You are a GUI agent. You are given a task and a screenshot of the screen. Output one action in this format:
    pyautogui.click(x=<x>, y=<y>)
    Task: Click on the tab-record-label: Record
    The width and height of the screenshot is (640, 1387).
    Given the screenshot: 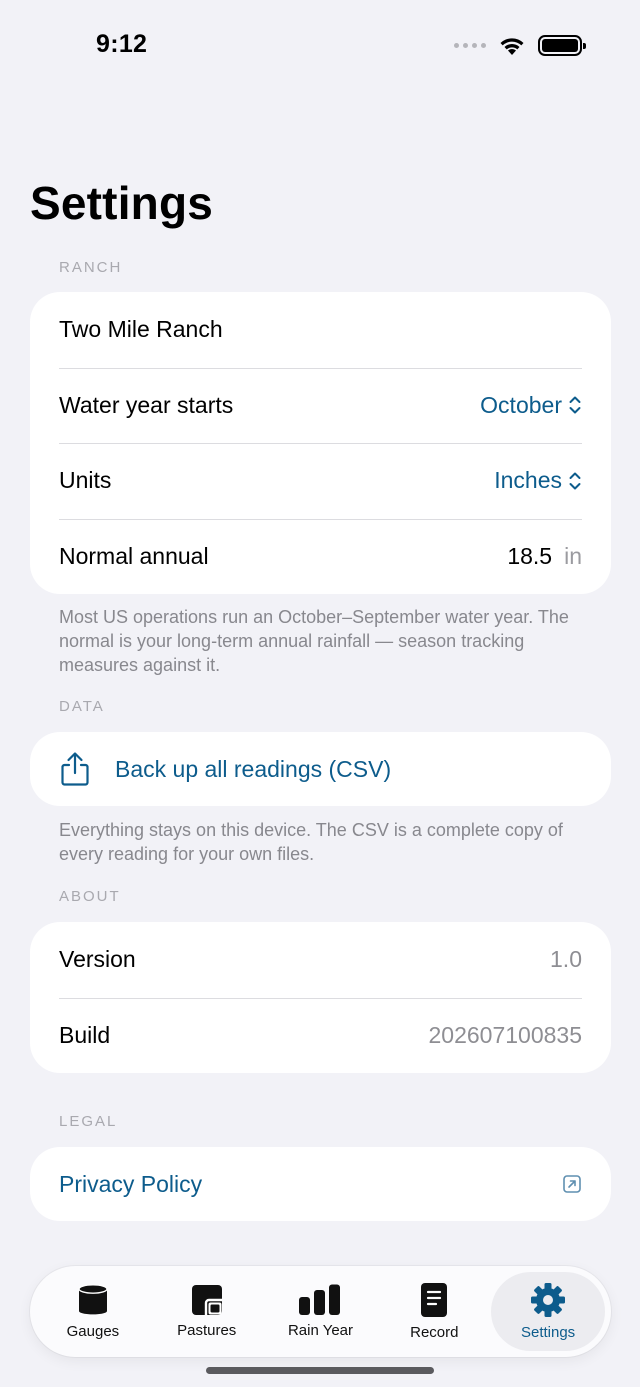 What is the action you would take?
    pyautogui.click(x=434, y=1332)
    